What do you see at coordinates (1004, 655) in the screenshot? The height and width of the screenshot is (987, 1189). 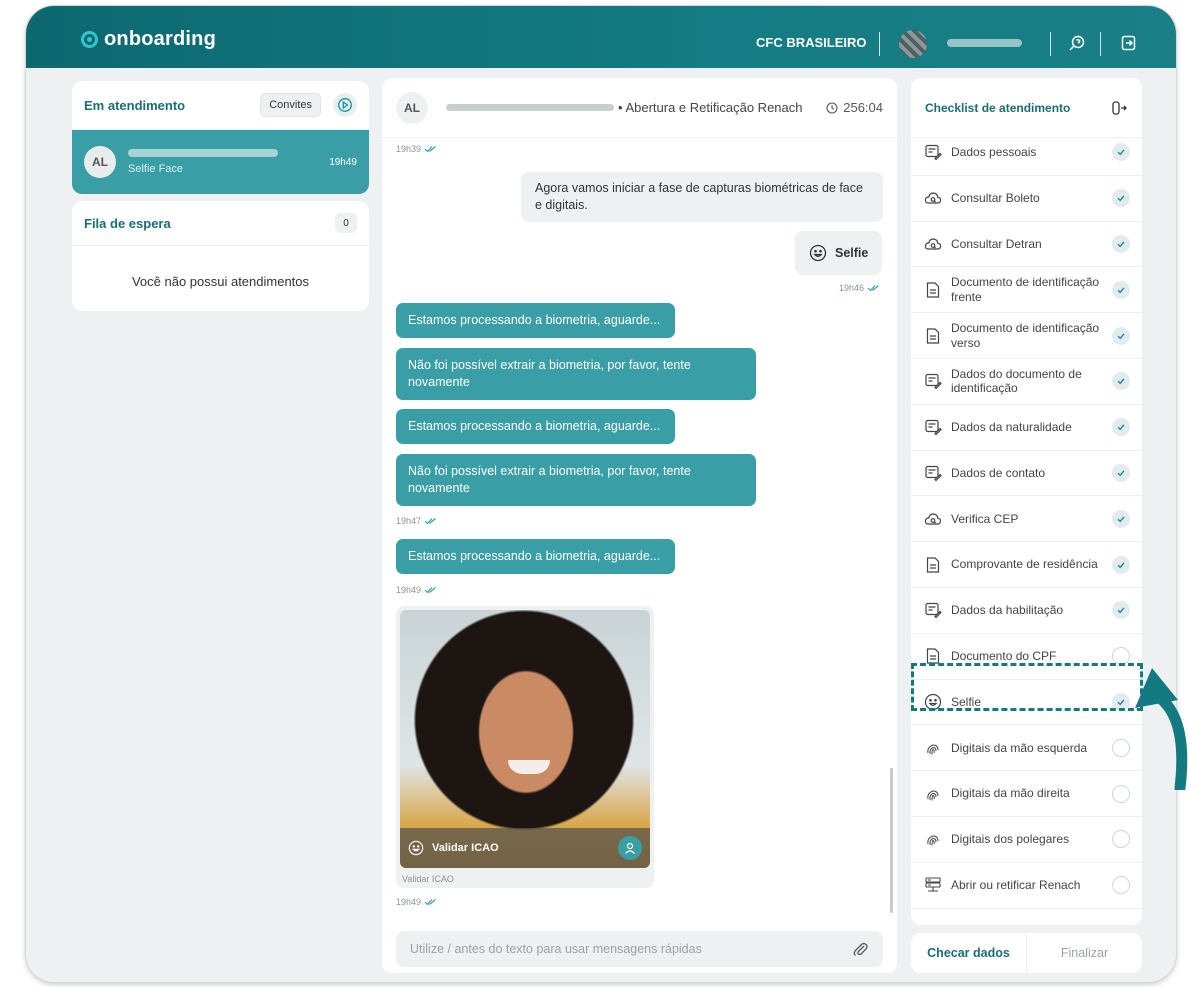 I see `checklist-item-label: Documento do CPF` at bounding box center [1004, 655].